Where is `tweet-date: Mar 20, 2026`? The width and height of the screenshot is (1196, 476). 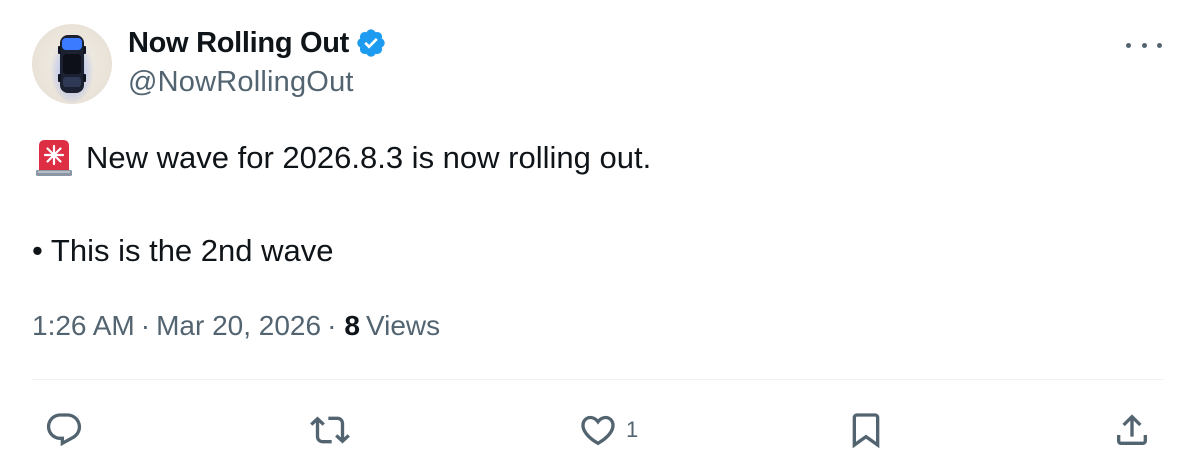 tweet-date: Mar 20, 2026 is located at coordinates (238, 326).